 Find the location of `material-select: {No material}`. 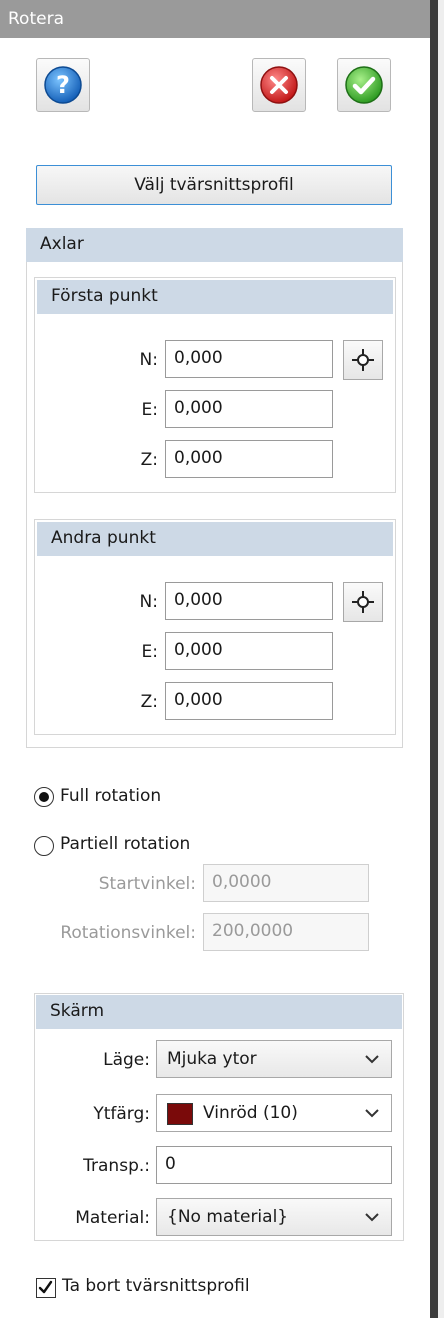

material-select: {No material} is located at coordinates (274, 1217).